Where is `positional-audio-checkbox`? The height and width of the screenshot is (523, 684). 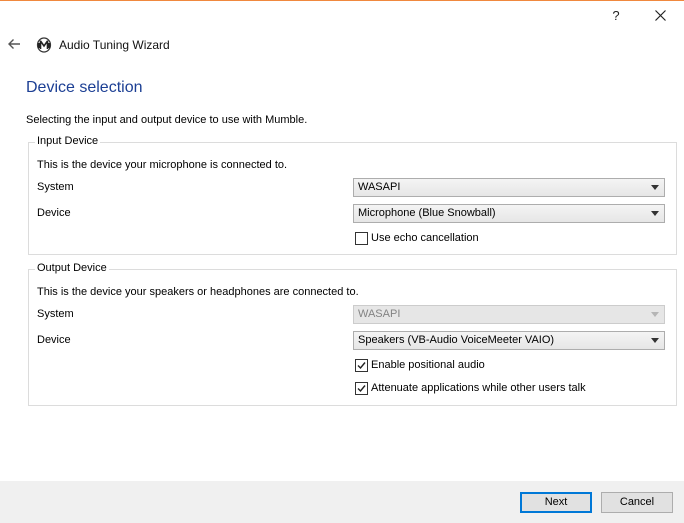 positional-audio-checkbox is located at coordinates (361, 365).